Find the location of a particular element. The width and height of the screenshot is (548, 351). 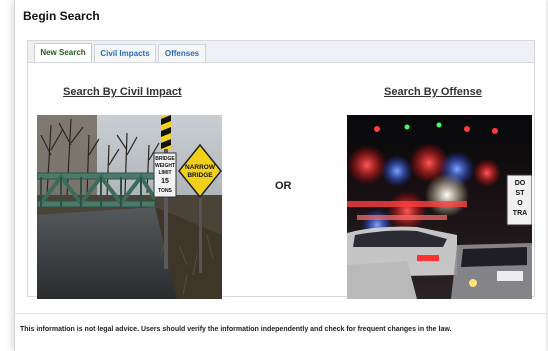

search-by-civil-impact-link: Search By Civil Impact is located at coordinates (122, 92).